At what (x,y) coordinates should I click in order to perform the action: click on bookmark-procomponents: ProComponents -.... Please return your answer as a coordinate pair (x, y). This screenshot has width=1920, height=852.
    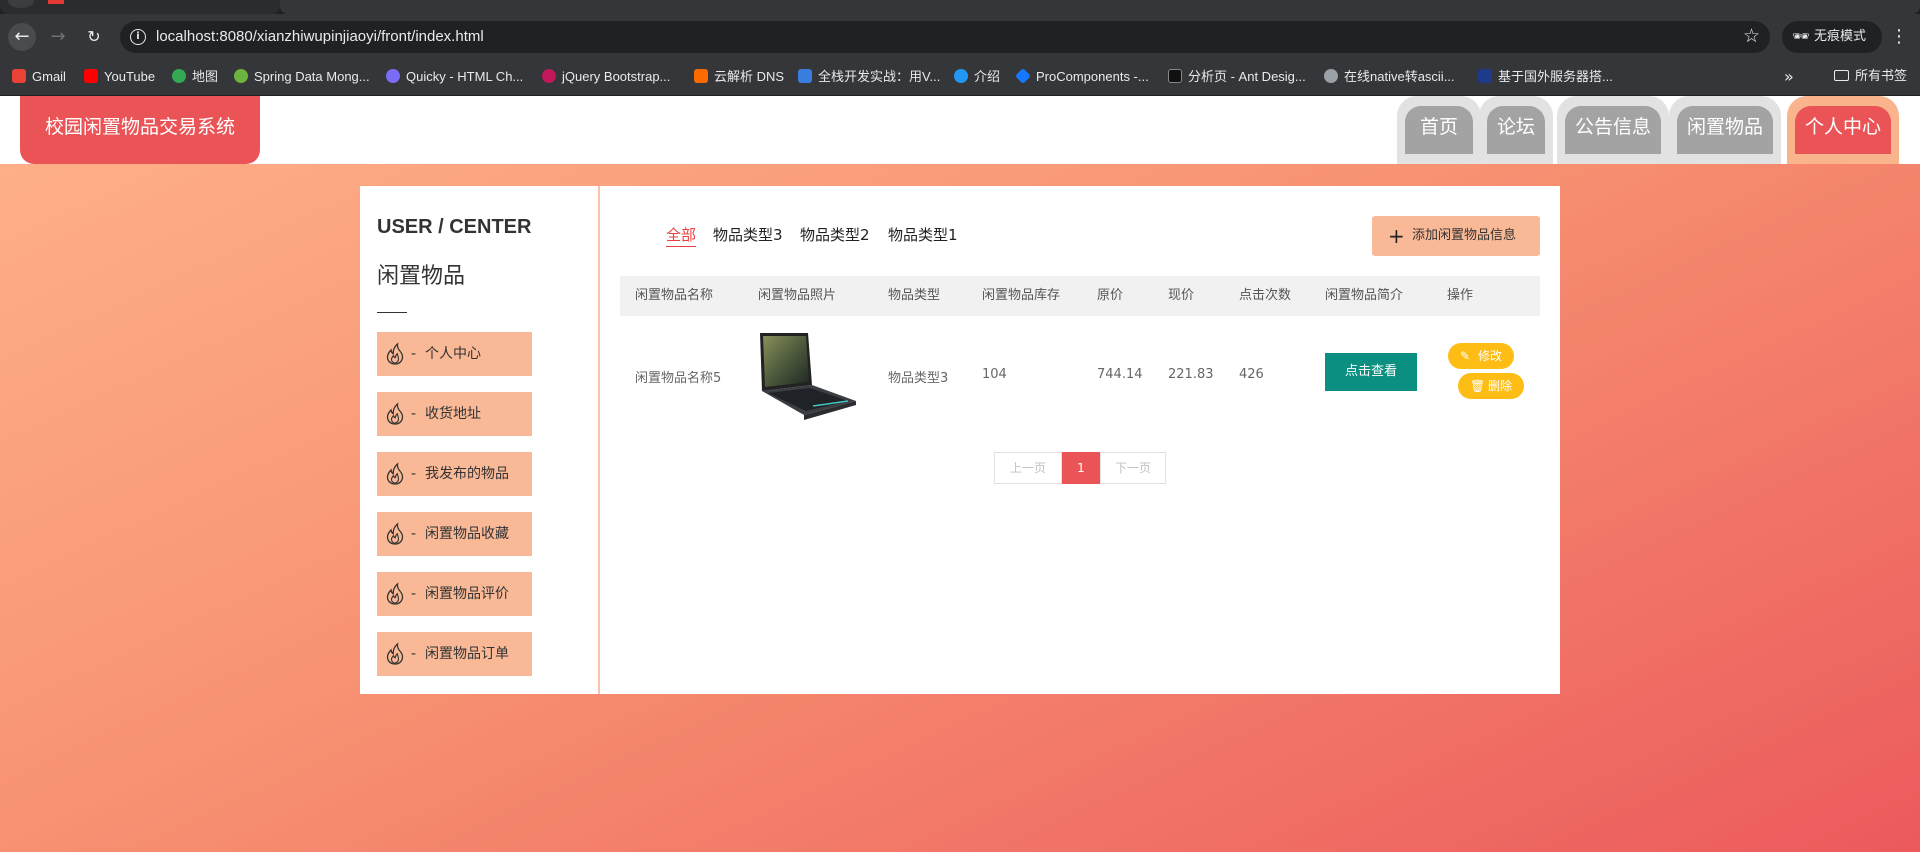
    Looking at the image, I should click on (1082, 78).